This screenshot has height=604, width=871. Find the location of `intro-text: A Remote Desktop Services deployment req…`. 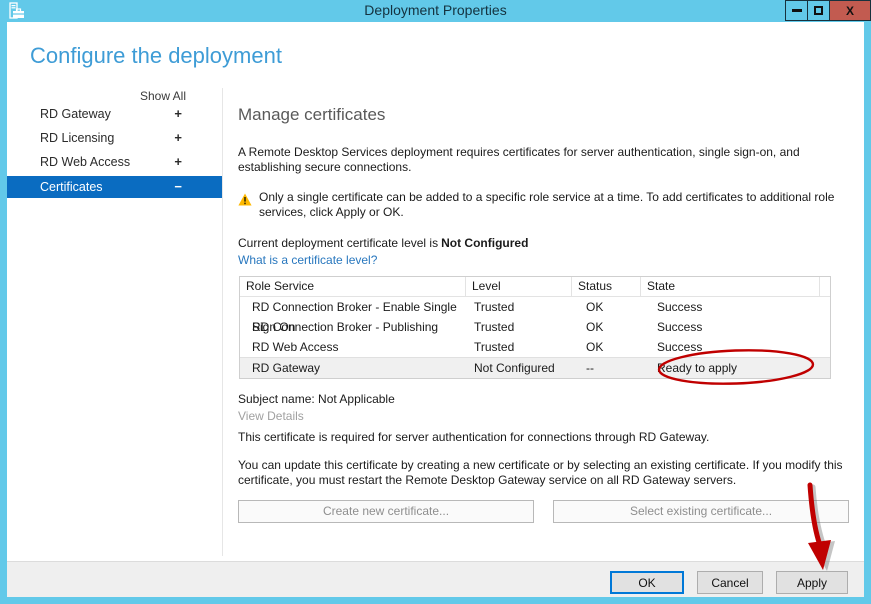

intro-text: A Remote Desktop Services deployment req… is located at coordinates (519, 159).